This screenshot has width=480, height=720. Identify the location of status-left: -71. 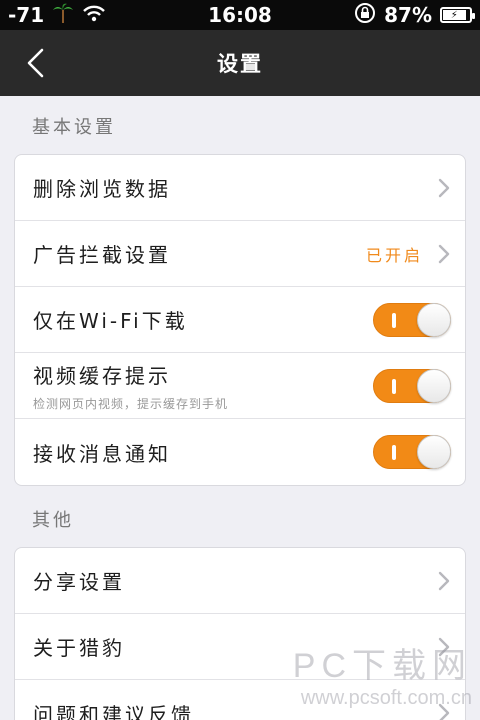
(57, 15).